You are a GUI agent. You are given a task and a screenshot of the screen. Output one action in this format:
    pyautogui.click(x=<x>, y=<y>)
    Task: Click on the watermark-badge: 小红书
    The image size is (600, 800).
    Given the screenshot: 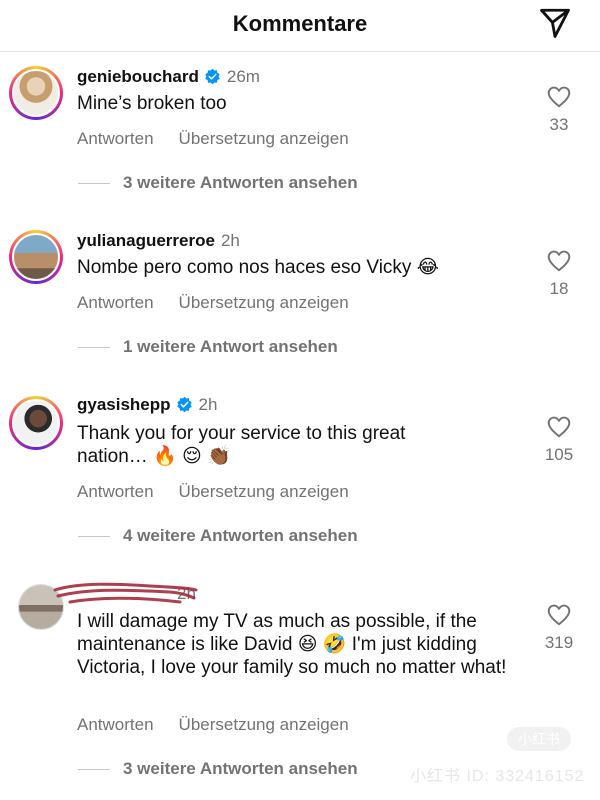 What is the action you would take?
    pyautogui.click(x=539, y=739)
    